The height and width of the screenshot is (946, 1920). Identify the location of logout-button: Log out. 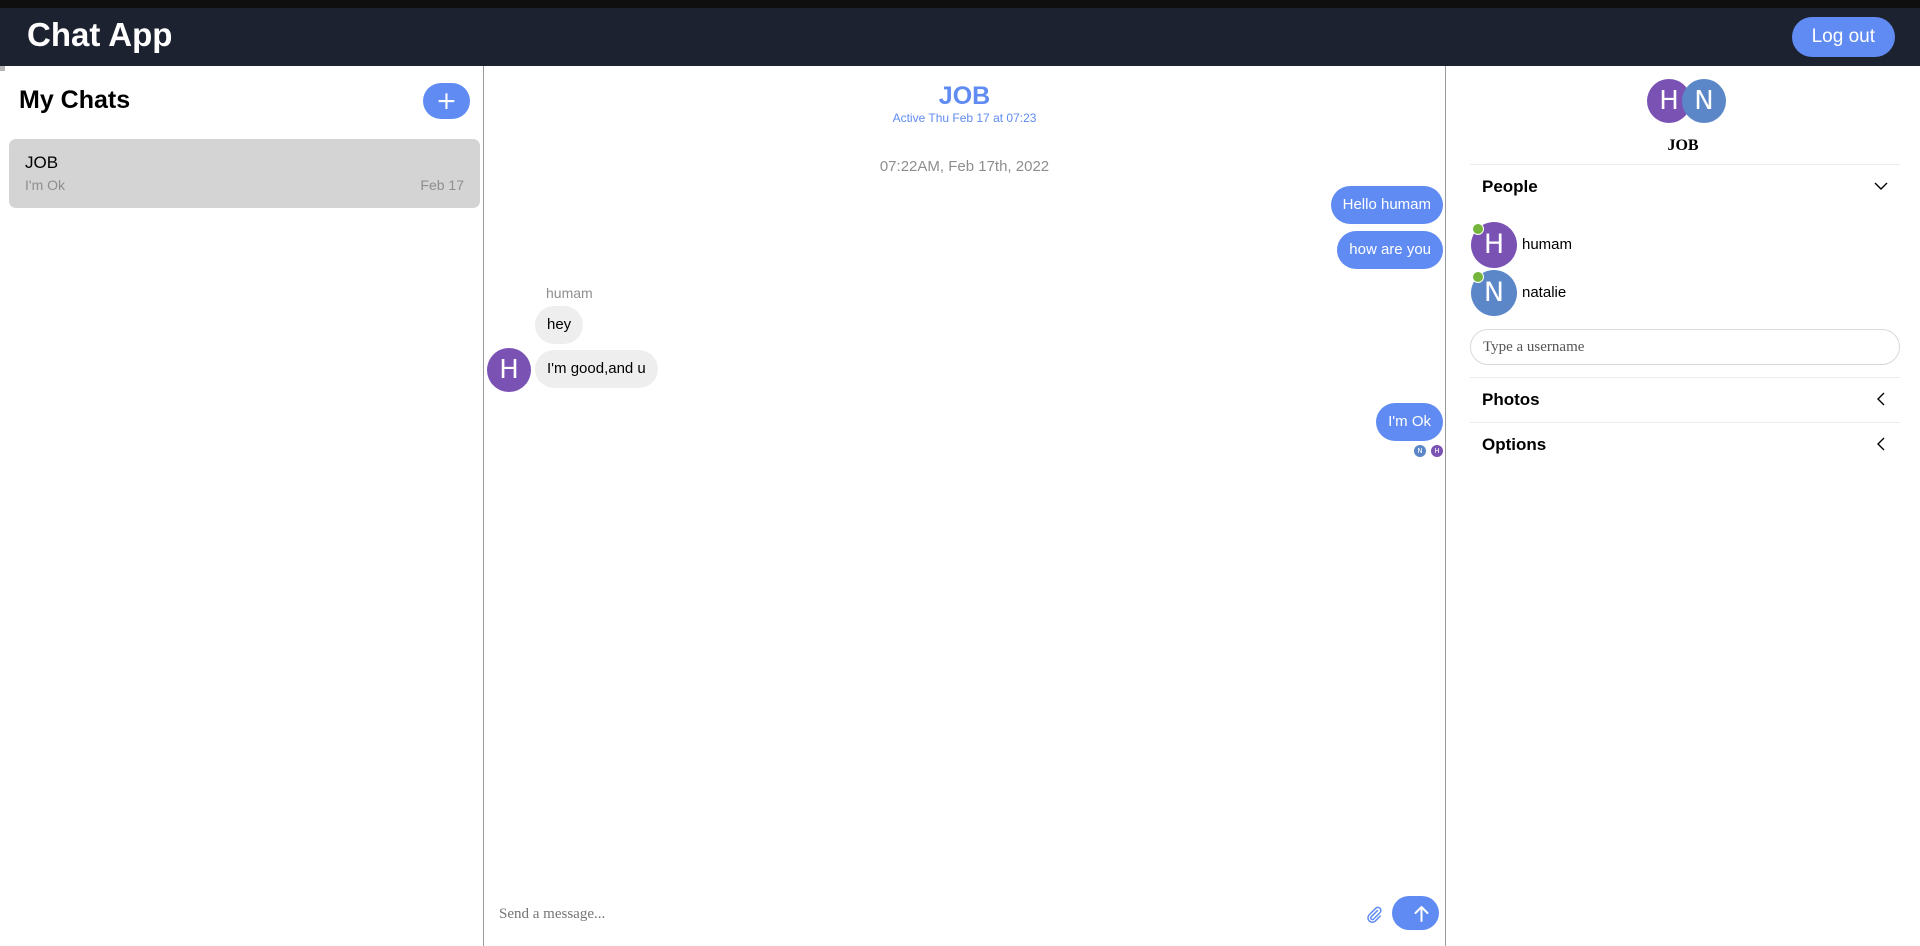
(1843, 37).